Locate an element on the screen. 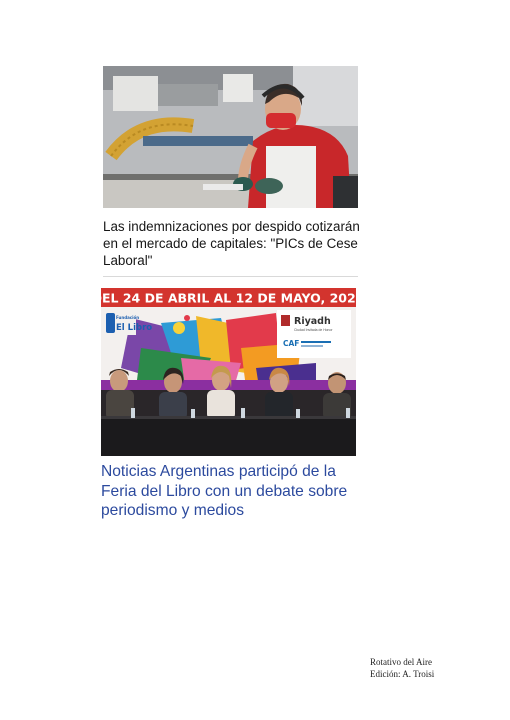  banner-org-small: Fundación is located at coordinates (127, 317).